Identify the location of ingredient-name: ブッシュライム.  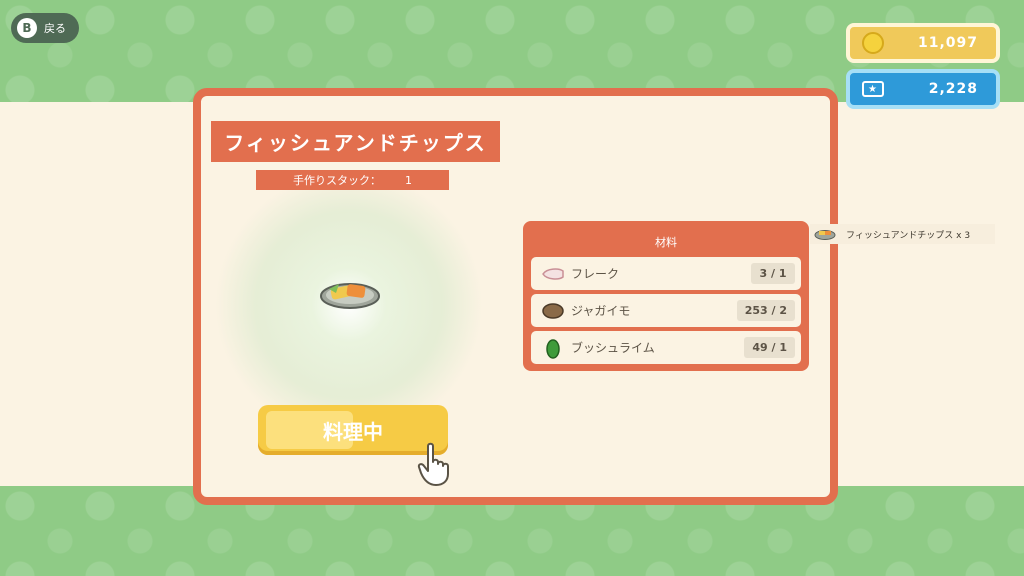
(613, 348).